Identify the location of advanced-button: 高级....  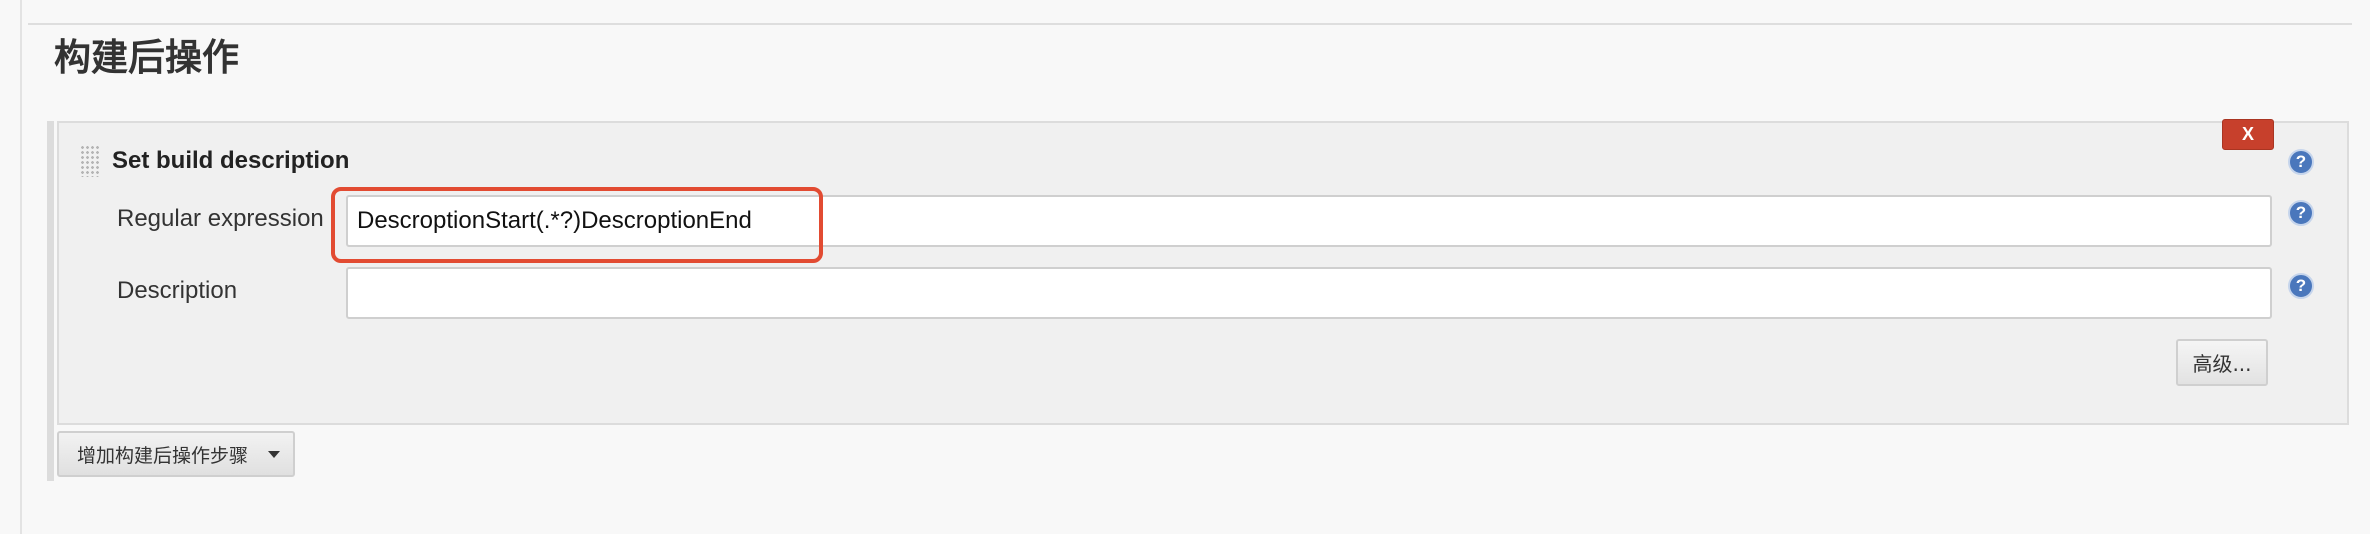
(2222, 362).